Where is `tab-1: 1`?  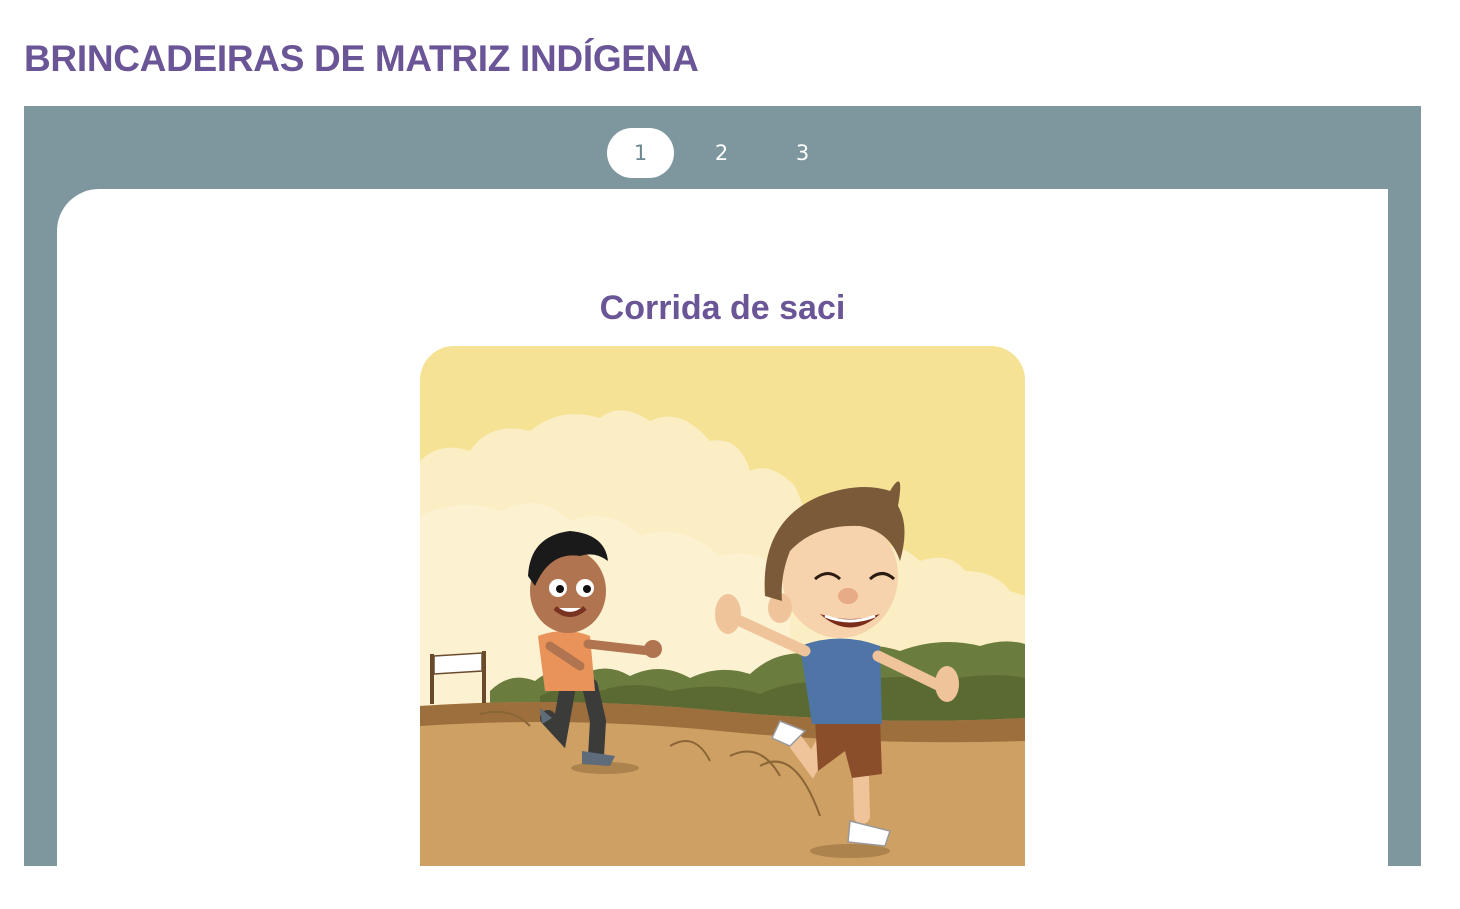
tab-1: 1 is located at coordinates (640, 153).